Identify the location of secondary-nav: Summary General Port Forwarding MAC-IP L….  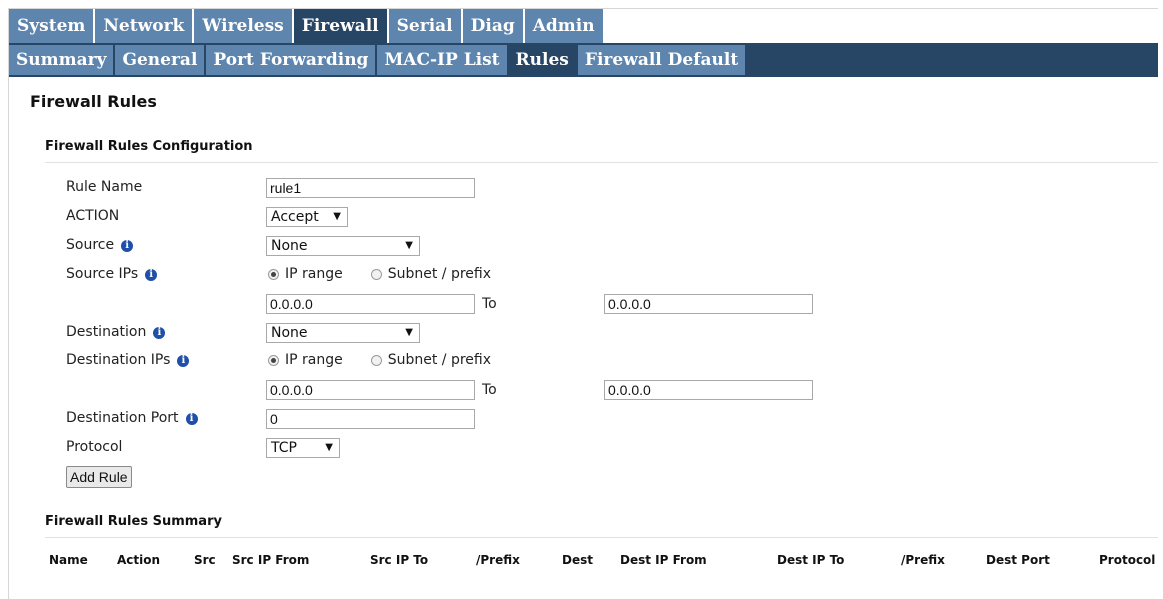
(378, 60).